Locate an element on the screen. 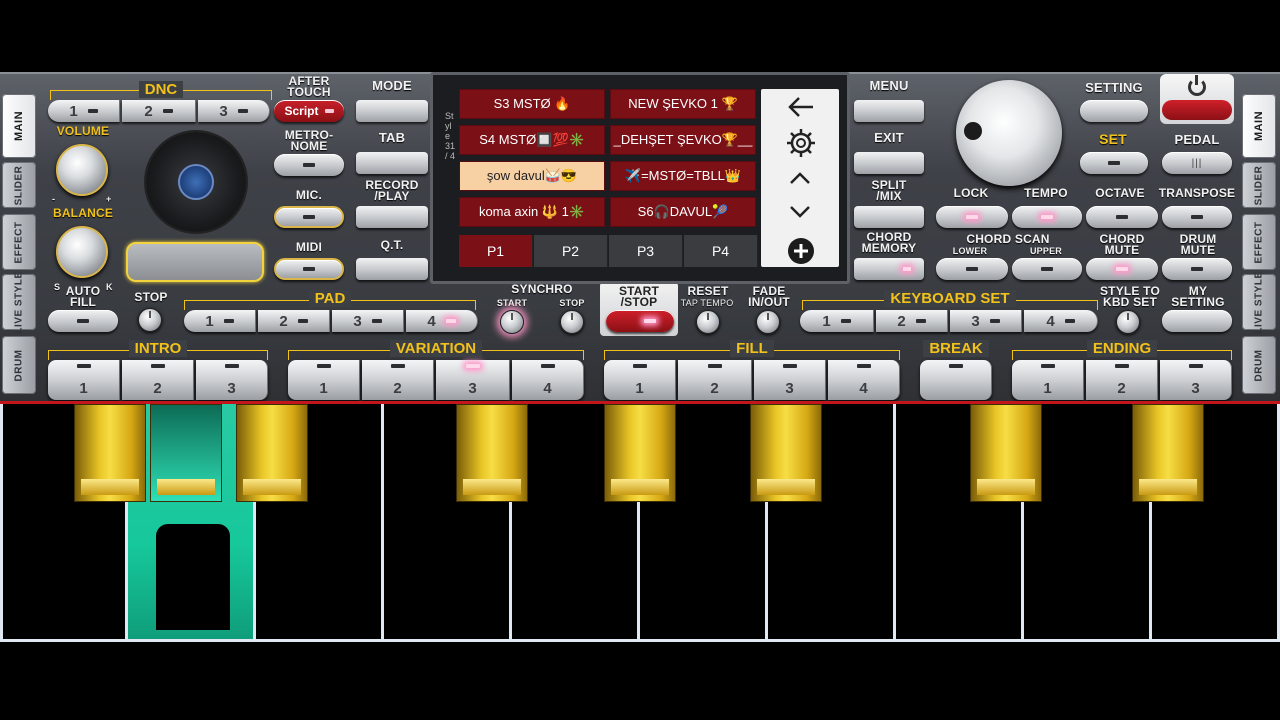 The image size is (1280, 720). drum-mute-button is located at coordinates (1197, 269).